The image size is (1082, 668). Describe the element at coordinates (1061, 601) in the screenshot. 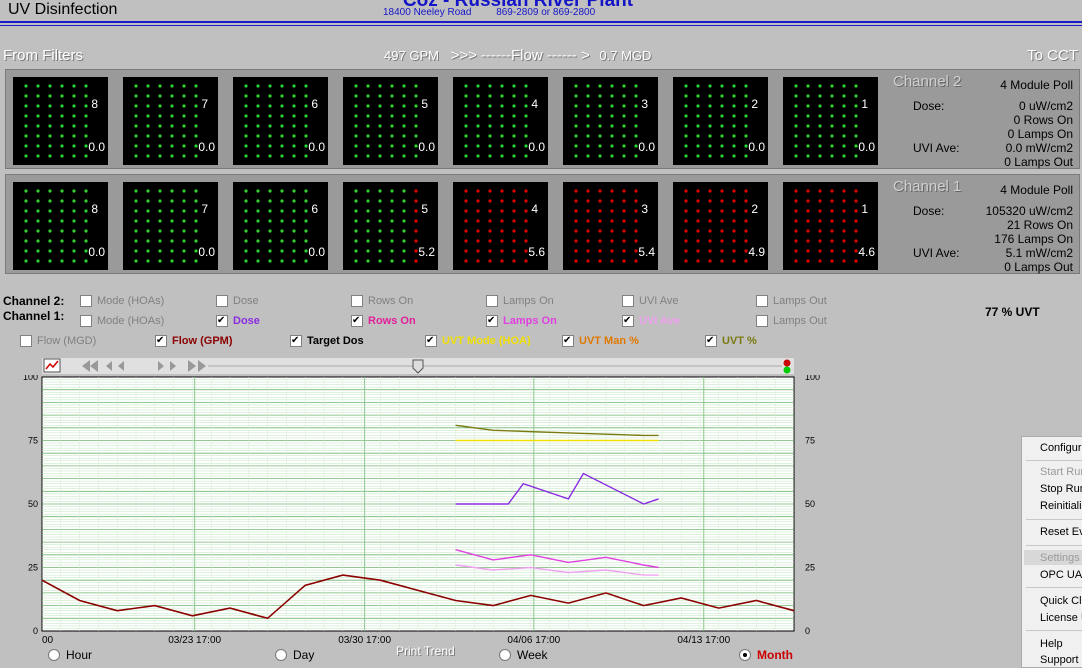

I see `menu-item-7: Quick Cli` at that location.